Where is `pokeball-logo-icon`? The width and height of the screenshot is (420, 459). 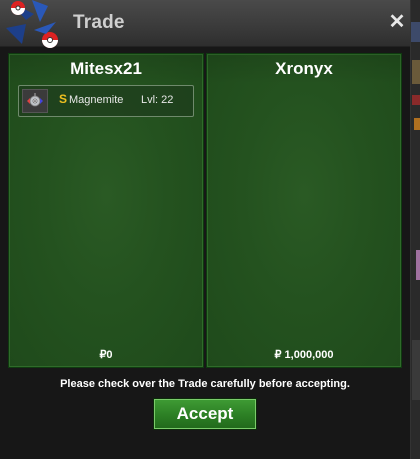
pokeball-logo-icon is located at coordinates (32, 24).